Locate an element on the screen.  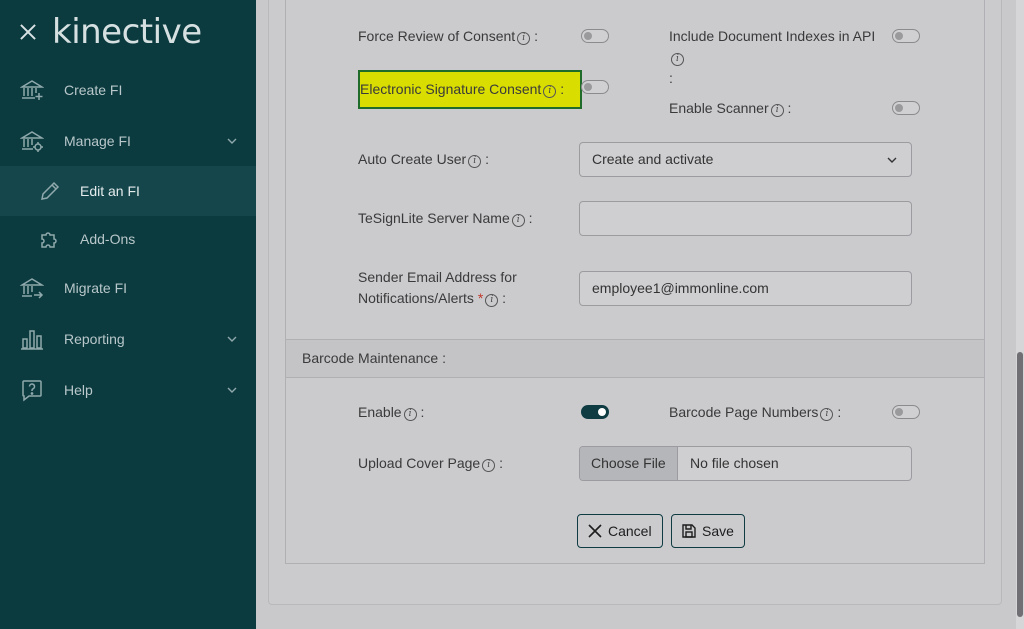
esig-consent-label: Electronic Signature Consent i : is located at coordinates (462, 89).